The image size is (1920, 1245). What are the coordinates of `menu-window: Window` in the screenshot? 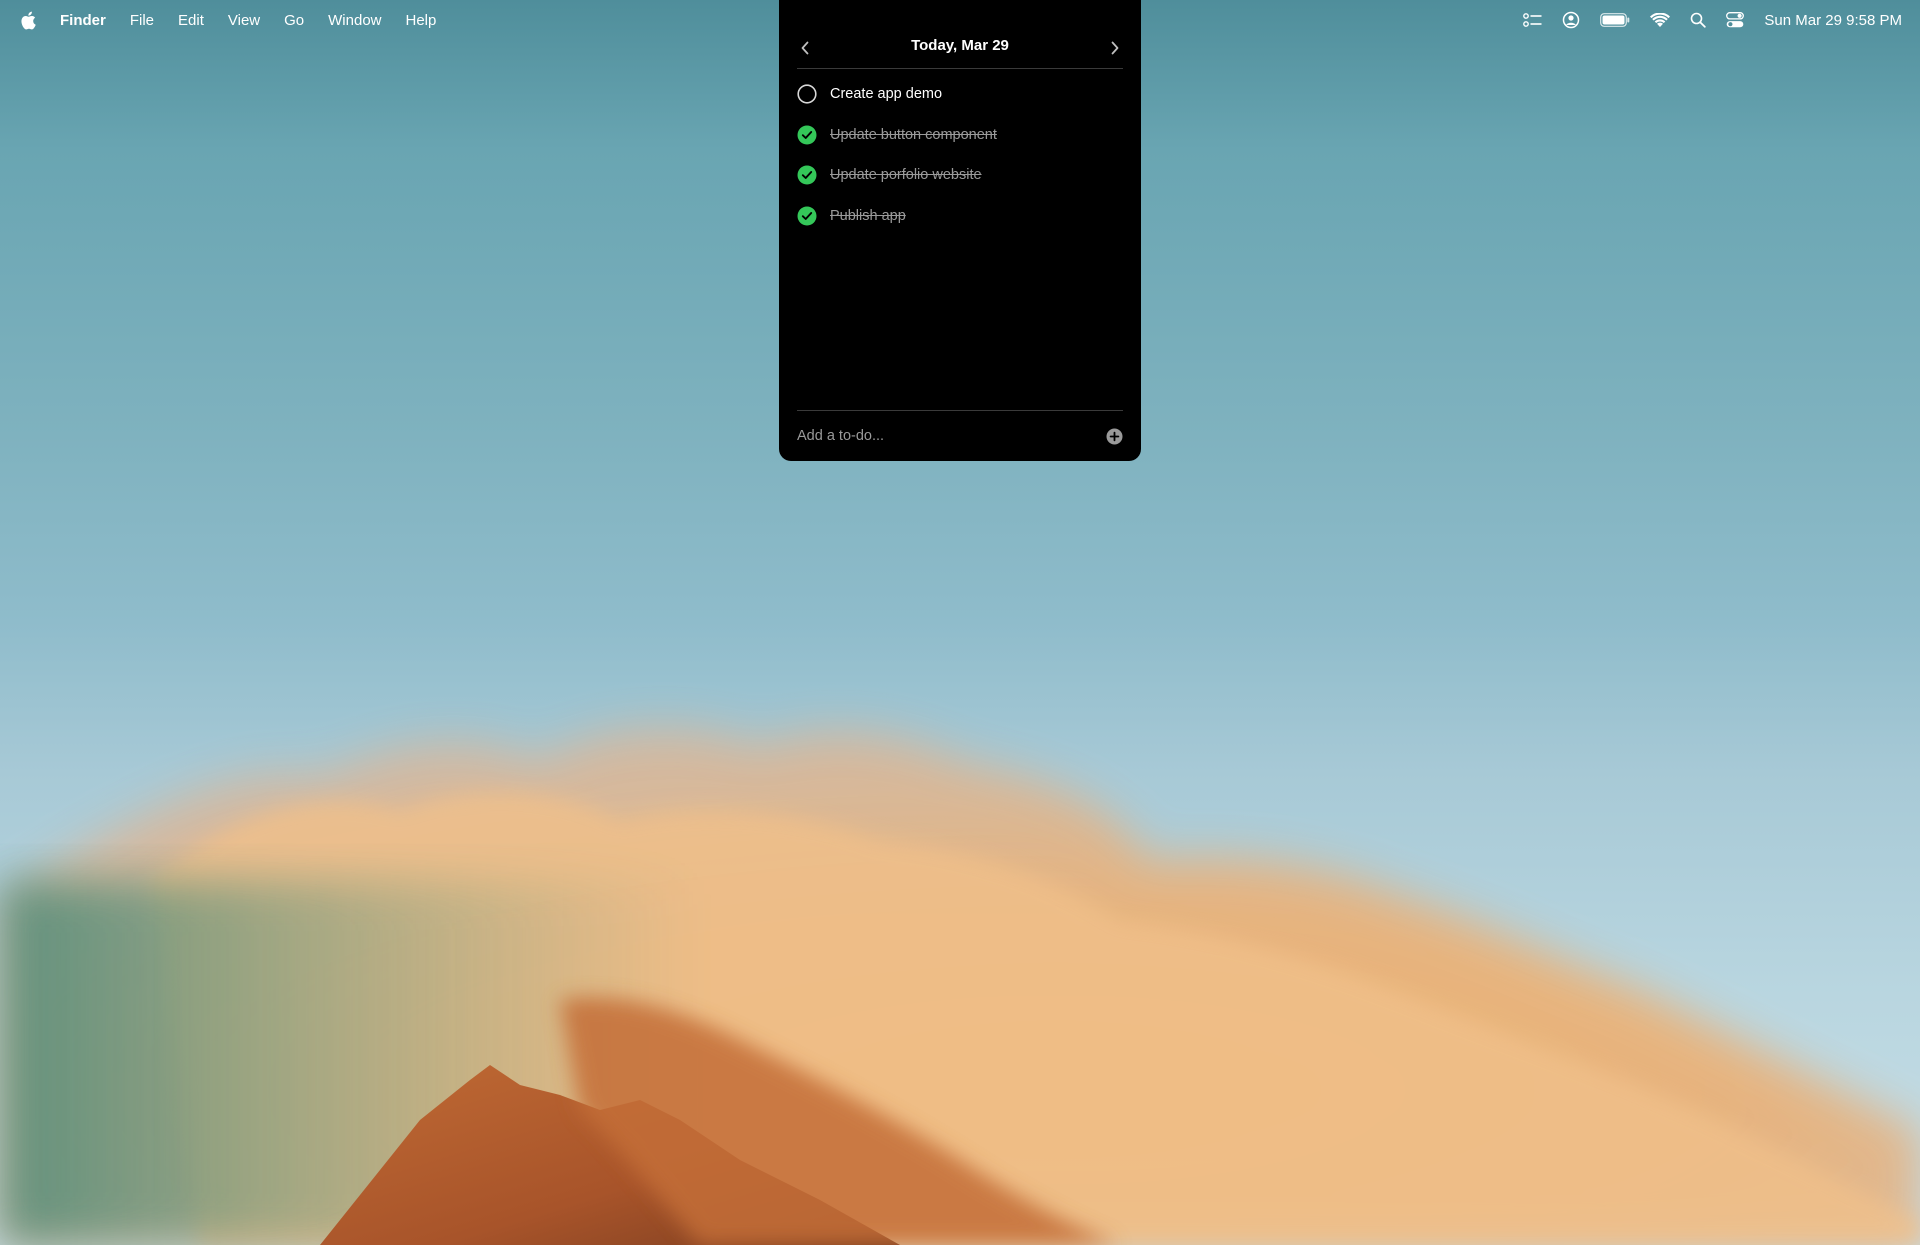 It's located at (354, 20).